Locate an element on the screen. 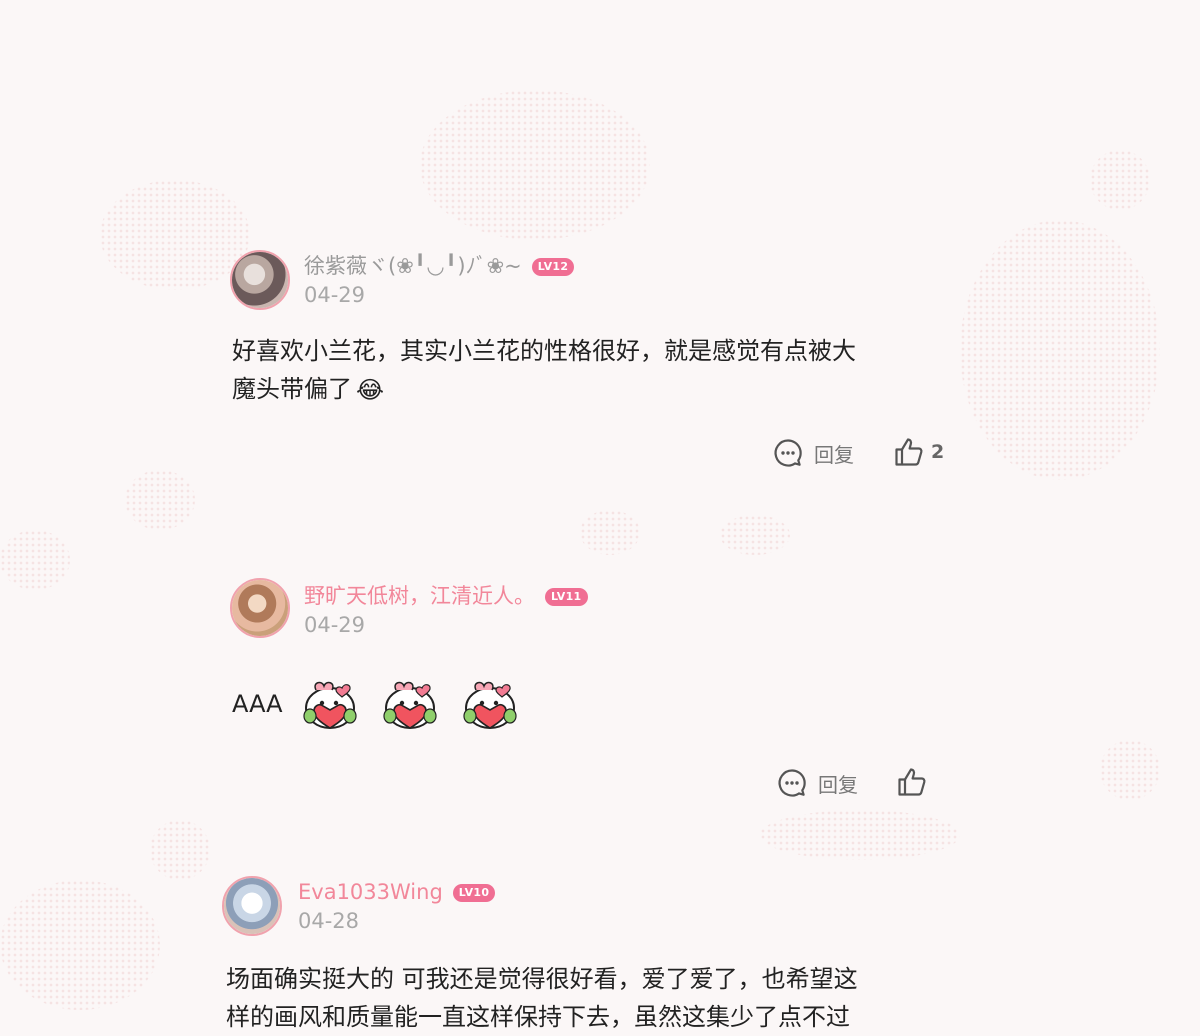 The height and width of the screenshot is (1036, 1200). comment-text-line: 样的画风和质量能一直这样保持下去，虽然这集少了点不过 is located at coordinates (538, 1017).